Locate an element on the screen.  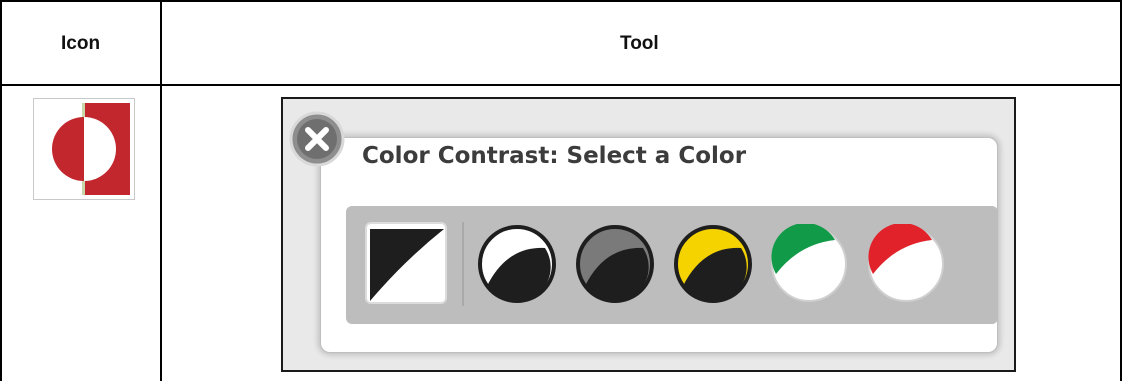
color-contrast-icon is located at coordinates (84, 149).